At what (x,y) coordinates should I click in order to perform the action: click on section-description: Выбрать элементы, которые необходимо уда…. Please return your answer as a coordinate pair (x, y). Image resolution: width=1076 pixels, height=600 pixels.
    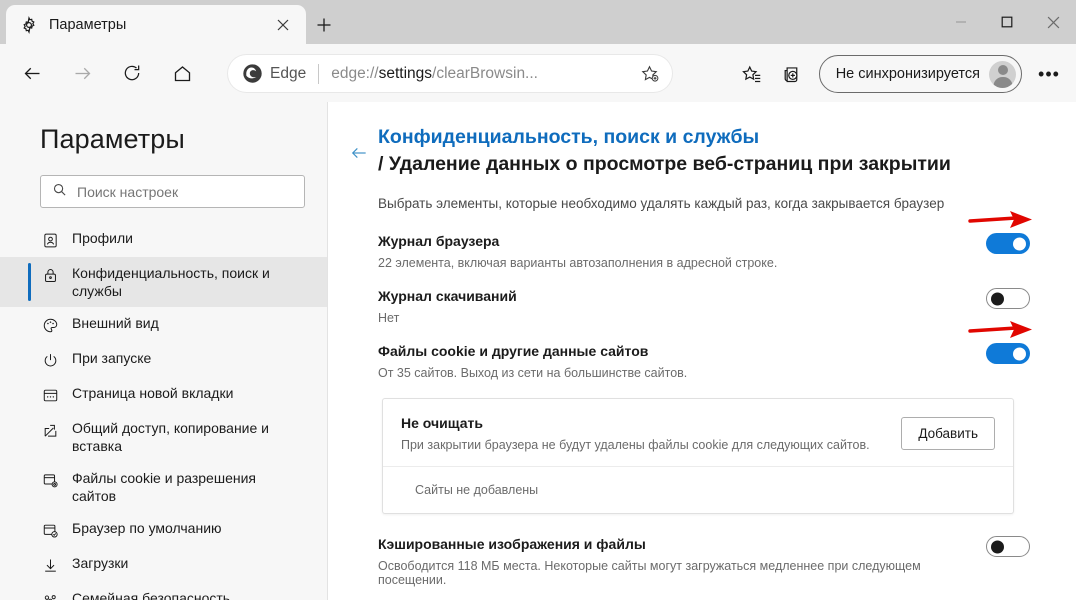
    Looking at the image, I should click on (661, 203).